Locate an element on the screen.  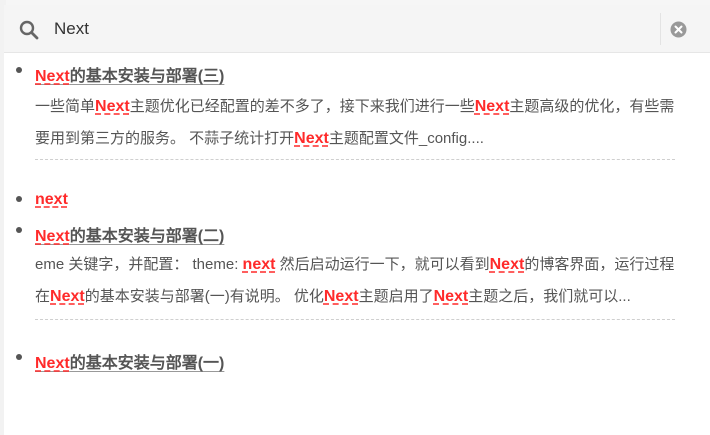
excerpt-text: eme 关键字，并配置： theme: is located at coordinates (139, 264).